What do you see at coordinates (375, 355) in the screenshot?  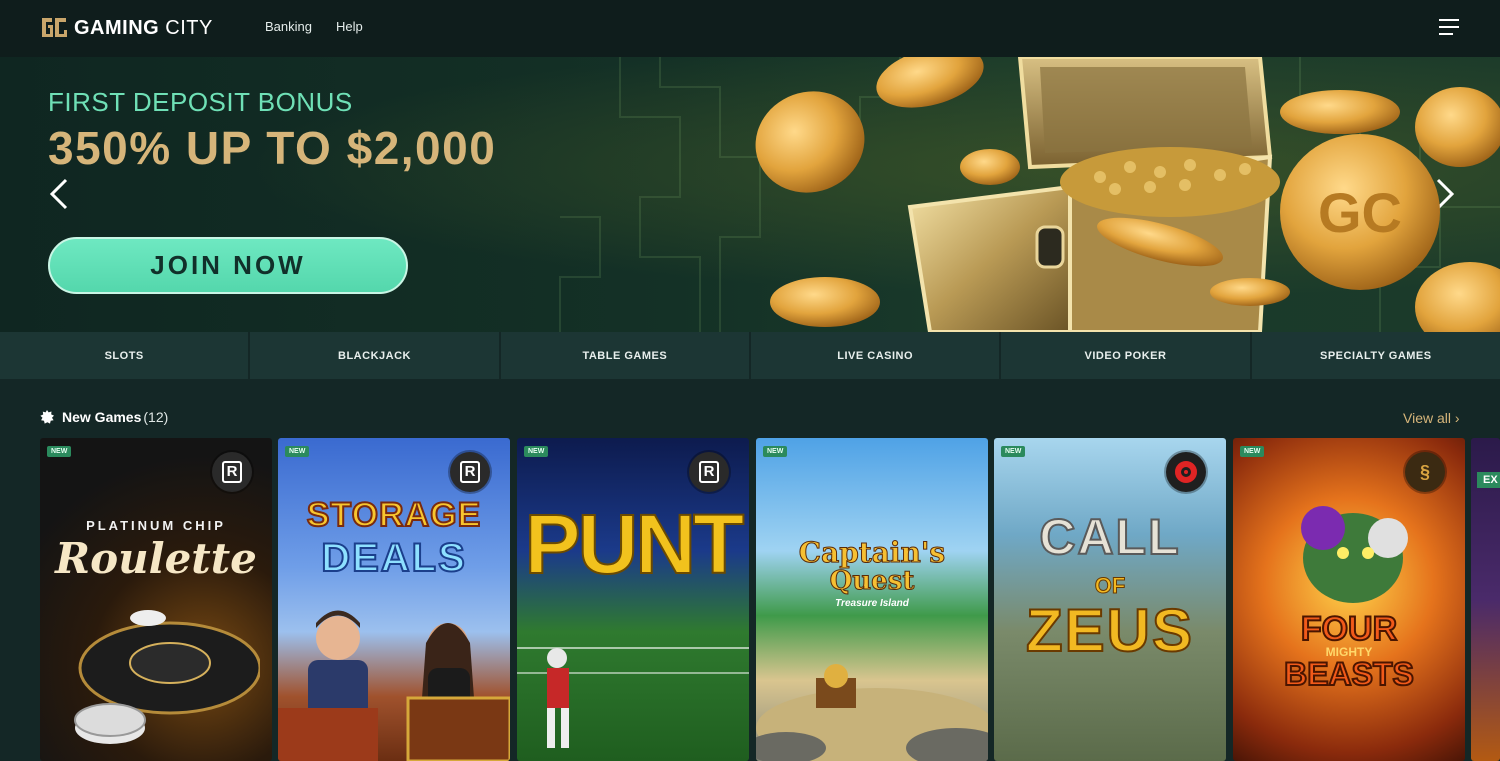 I see `category-blackjack: BLACKJACK` at bounding box center [375, 355].